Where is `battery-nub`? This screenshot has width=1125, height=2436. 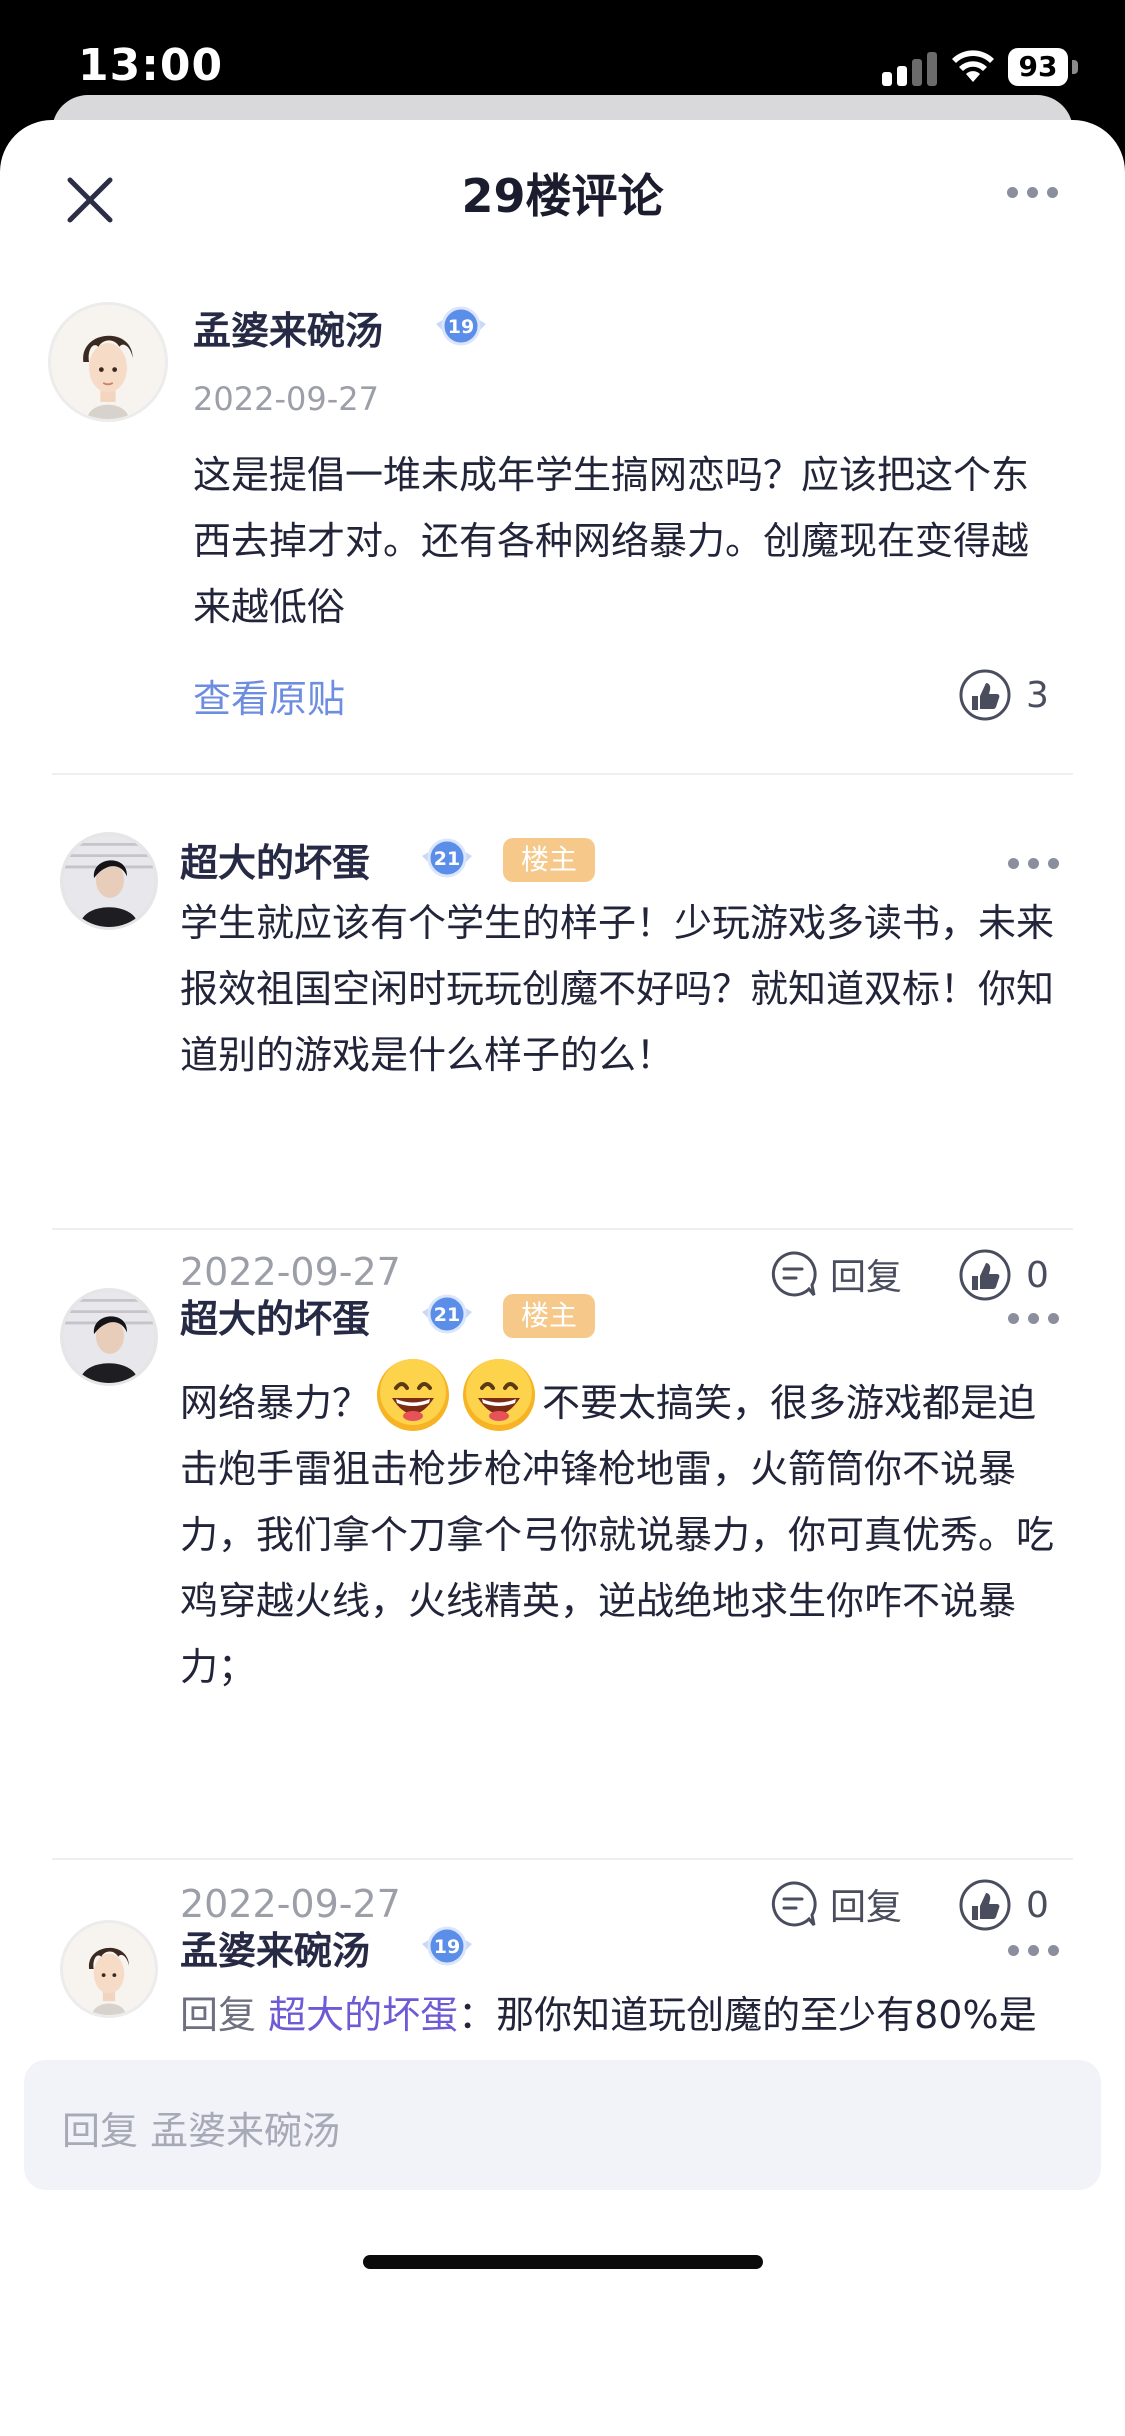
battery-nub is located at coordinates (1075, 67).